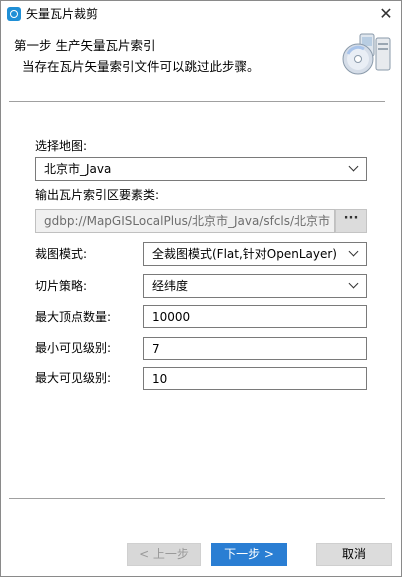  Describe the element at coordinates (73, 317) in the screenshot. I see `max-vertex-label: 最大顶点数量:` at that location.